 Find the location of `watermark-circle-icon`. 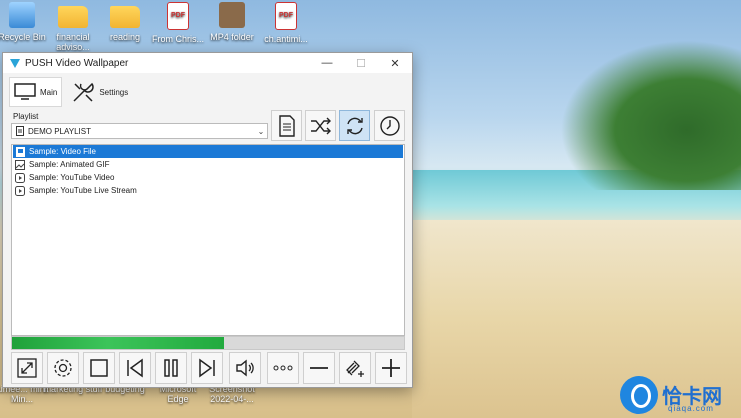

watermark-circle-icon is located at coordinates (639, 395).